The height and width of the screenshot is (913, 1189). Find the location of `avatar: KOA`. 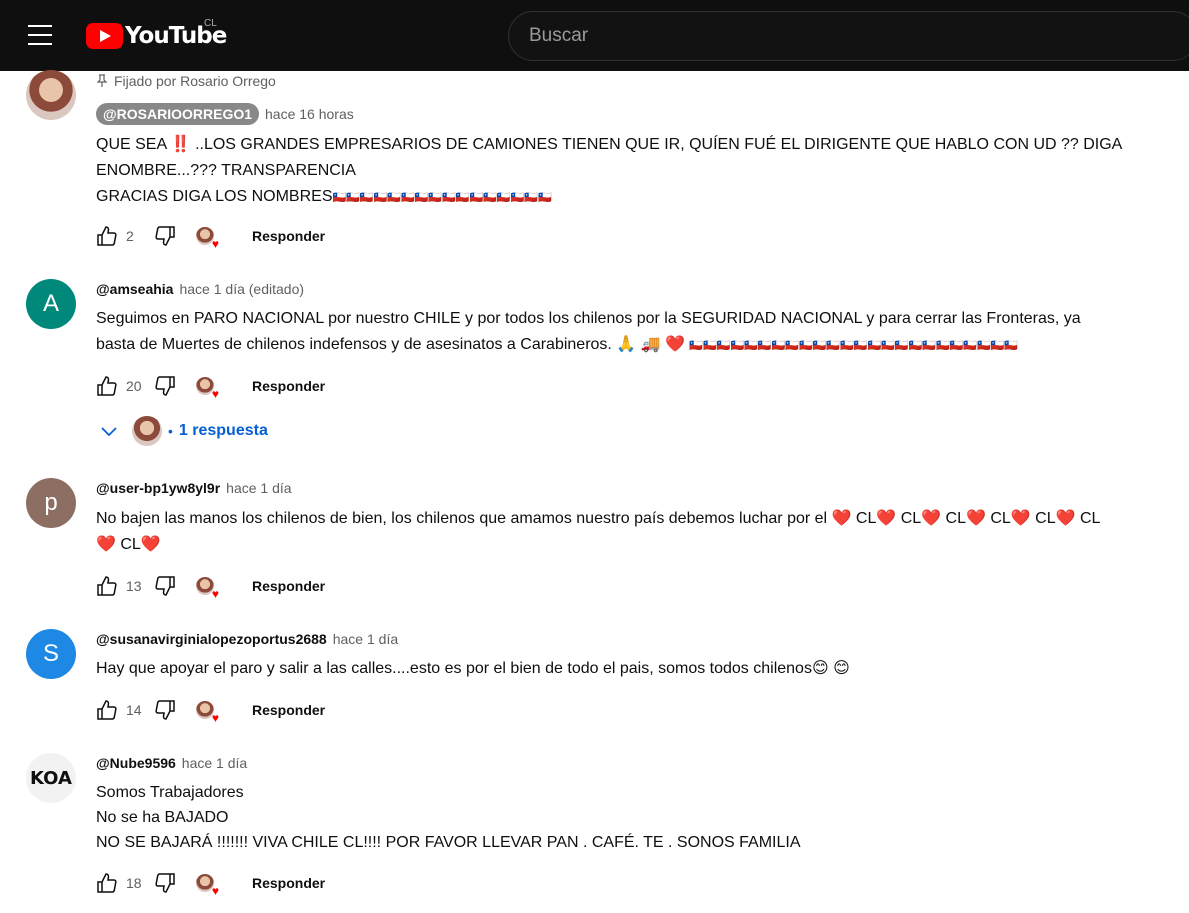

avatar: KOA is located at coordinates (51, 778).